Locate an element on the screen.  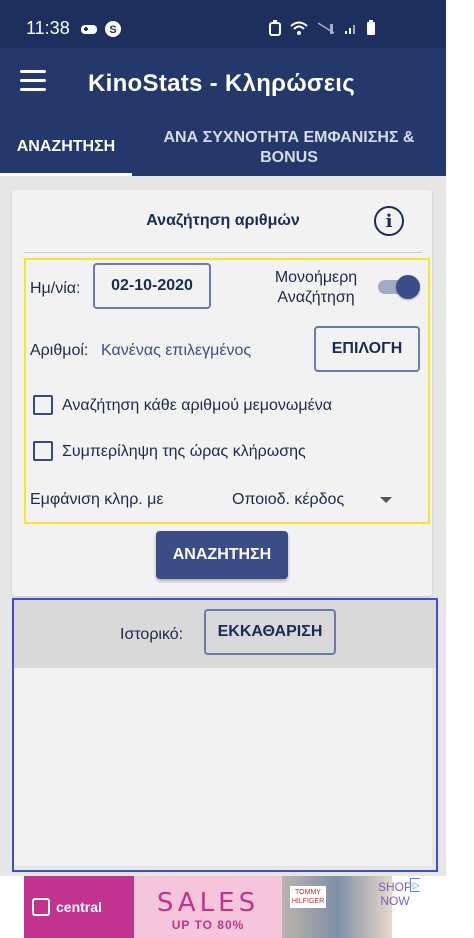
alarm-icon is located at coordinates (275, 28).